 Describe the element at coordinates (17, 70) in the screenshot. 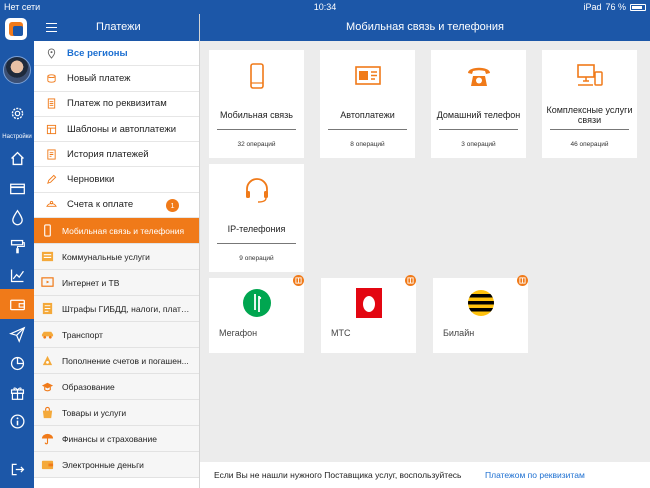

I see `avatar` at that location.